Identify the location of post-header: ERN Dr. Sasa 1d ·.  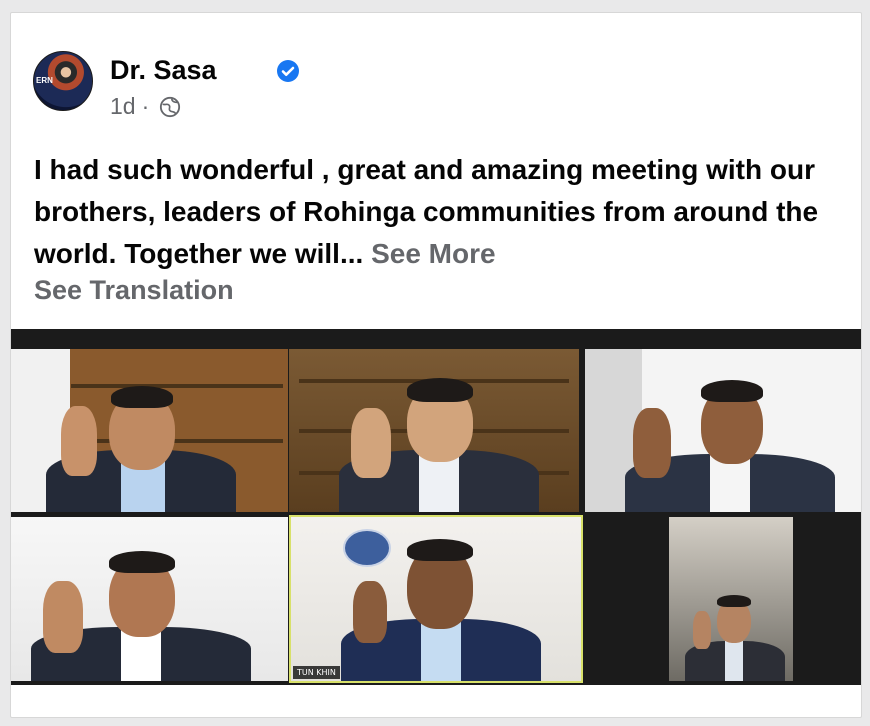
(423, 85).